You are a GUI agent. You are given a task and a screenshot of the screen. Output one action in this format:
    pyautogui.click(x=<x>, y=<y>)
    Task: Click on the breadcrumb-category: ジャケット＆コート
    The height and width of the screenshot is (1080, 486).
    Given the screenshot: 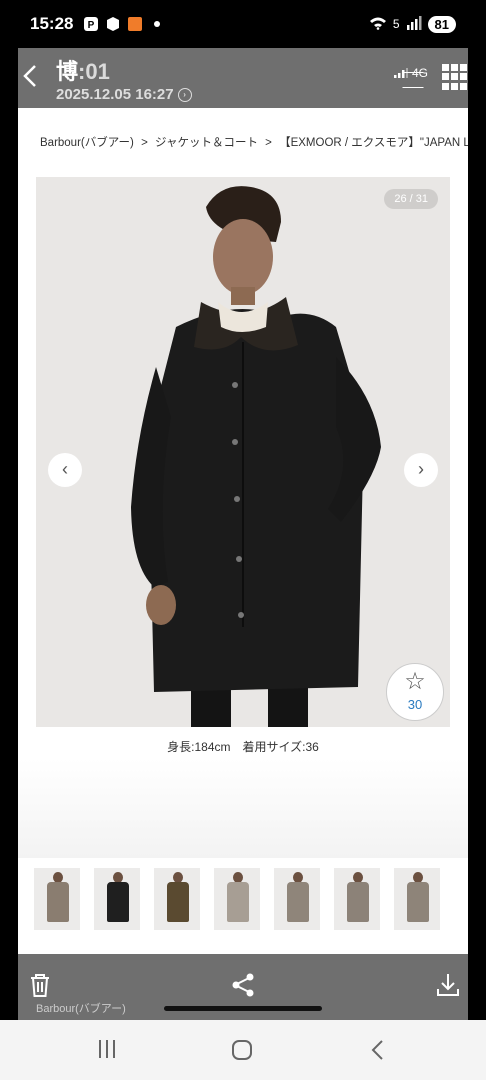 What is the action you would take?
    pyautogui.click(x=206, y=143)
    